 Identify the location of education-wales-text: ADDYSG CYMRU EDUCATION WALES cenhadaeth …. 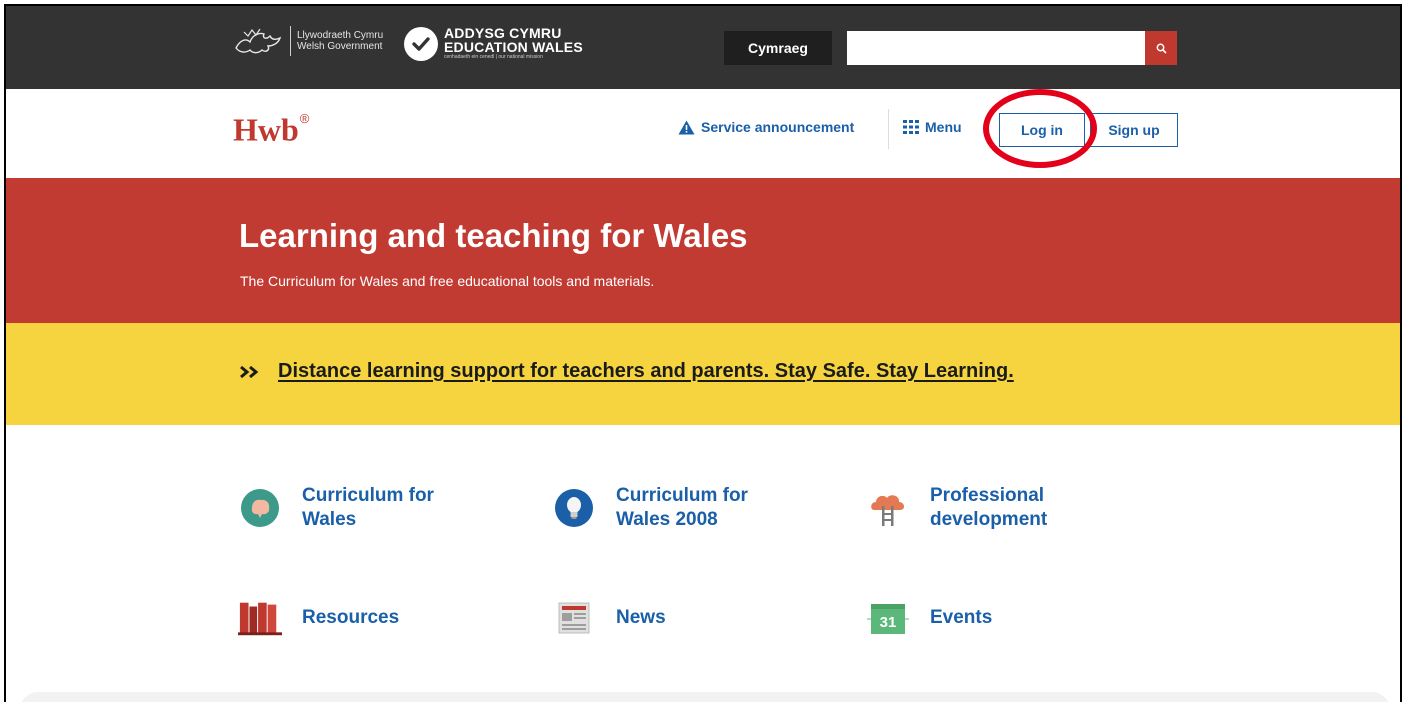
(513, 43).